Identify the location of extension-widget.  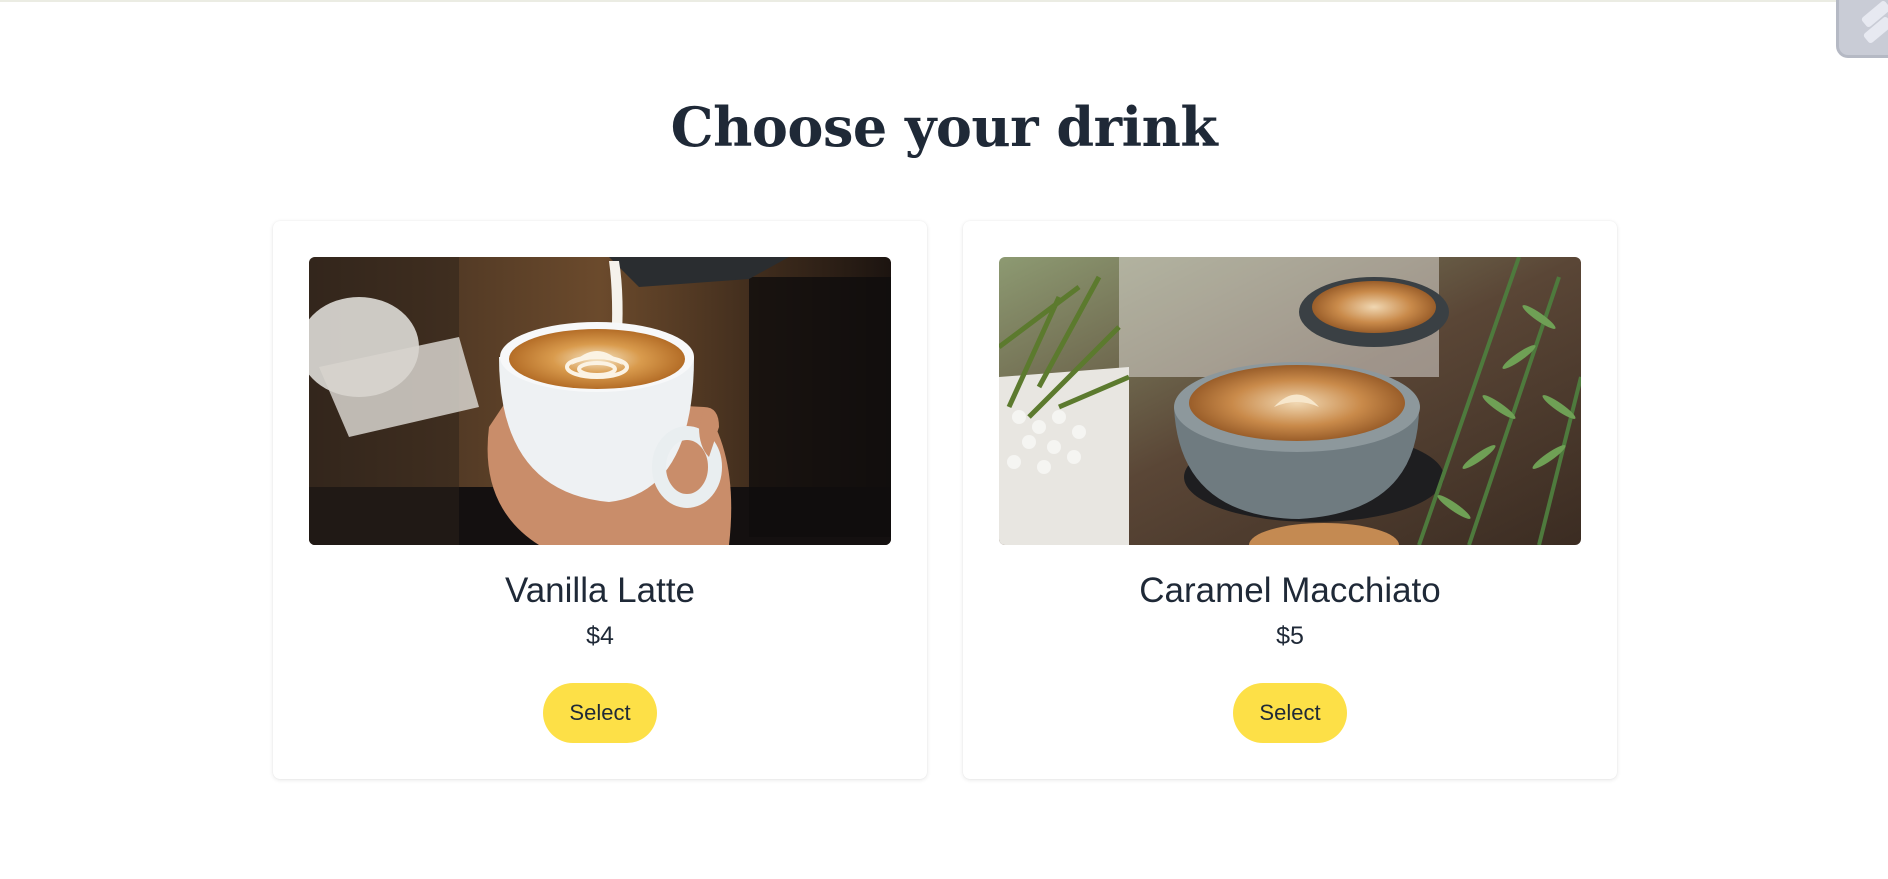
(1862, 29).